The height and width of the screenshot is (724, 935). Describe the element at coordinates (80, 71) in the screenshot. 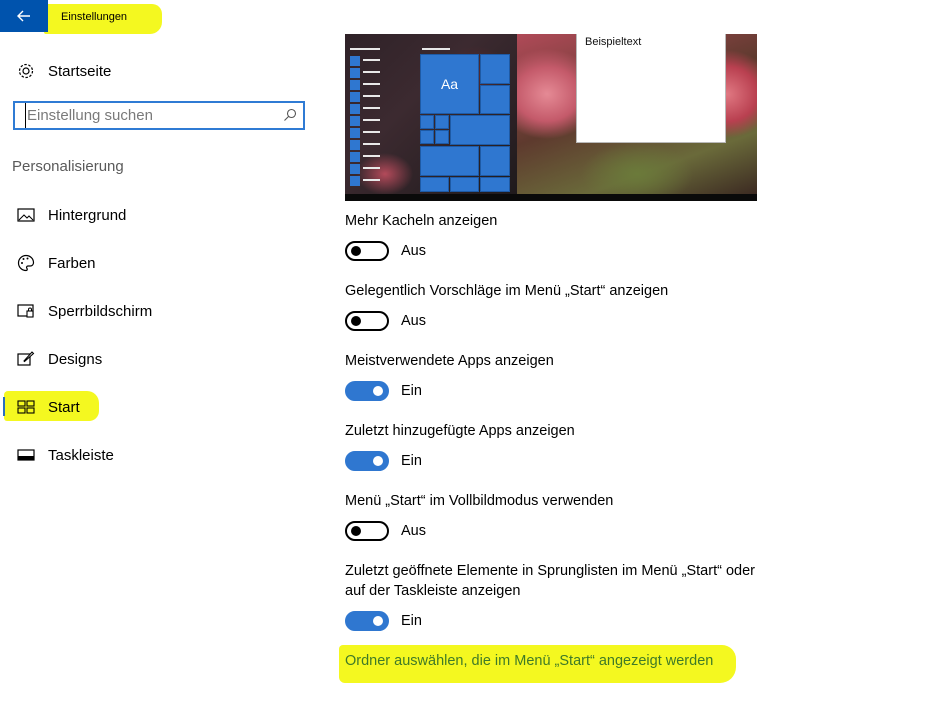

I see `nav-home-label: Startseite` at that location.